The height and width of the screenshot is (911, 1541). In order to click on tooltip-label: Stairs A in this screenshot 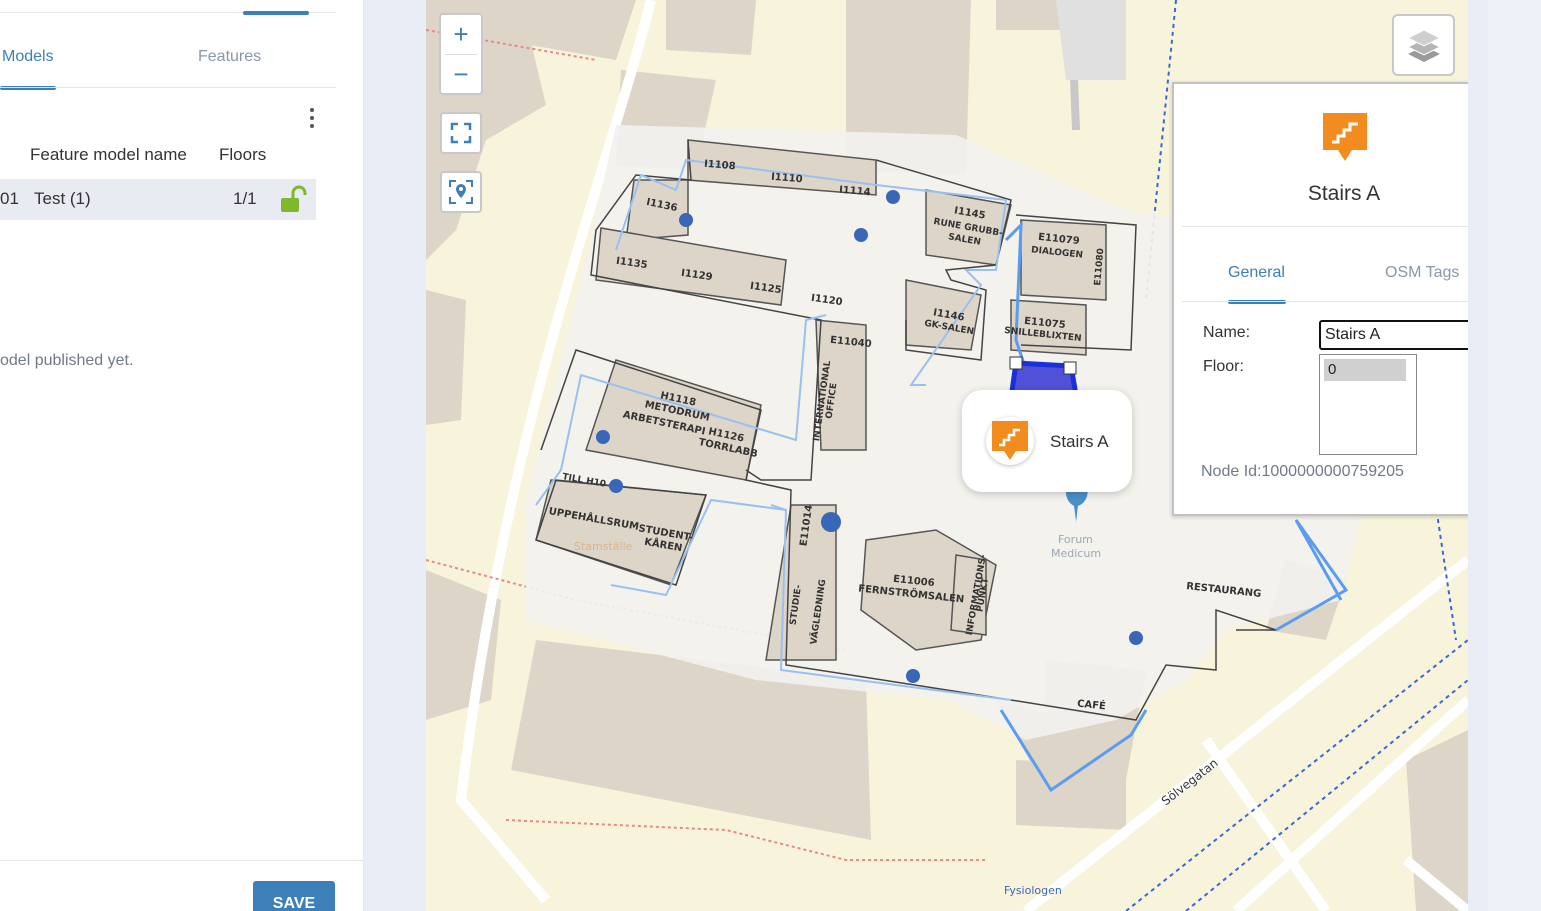, I will do `click(1079, 441)`.